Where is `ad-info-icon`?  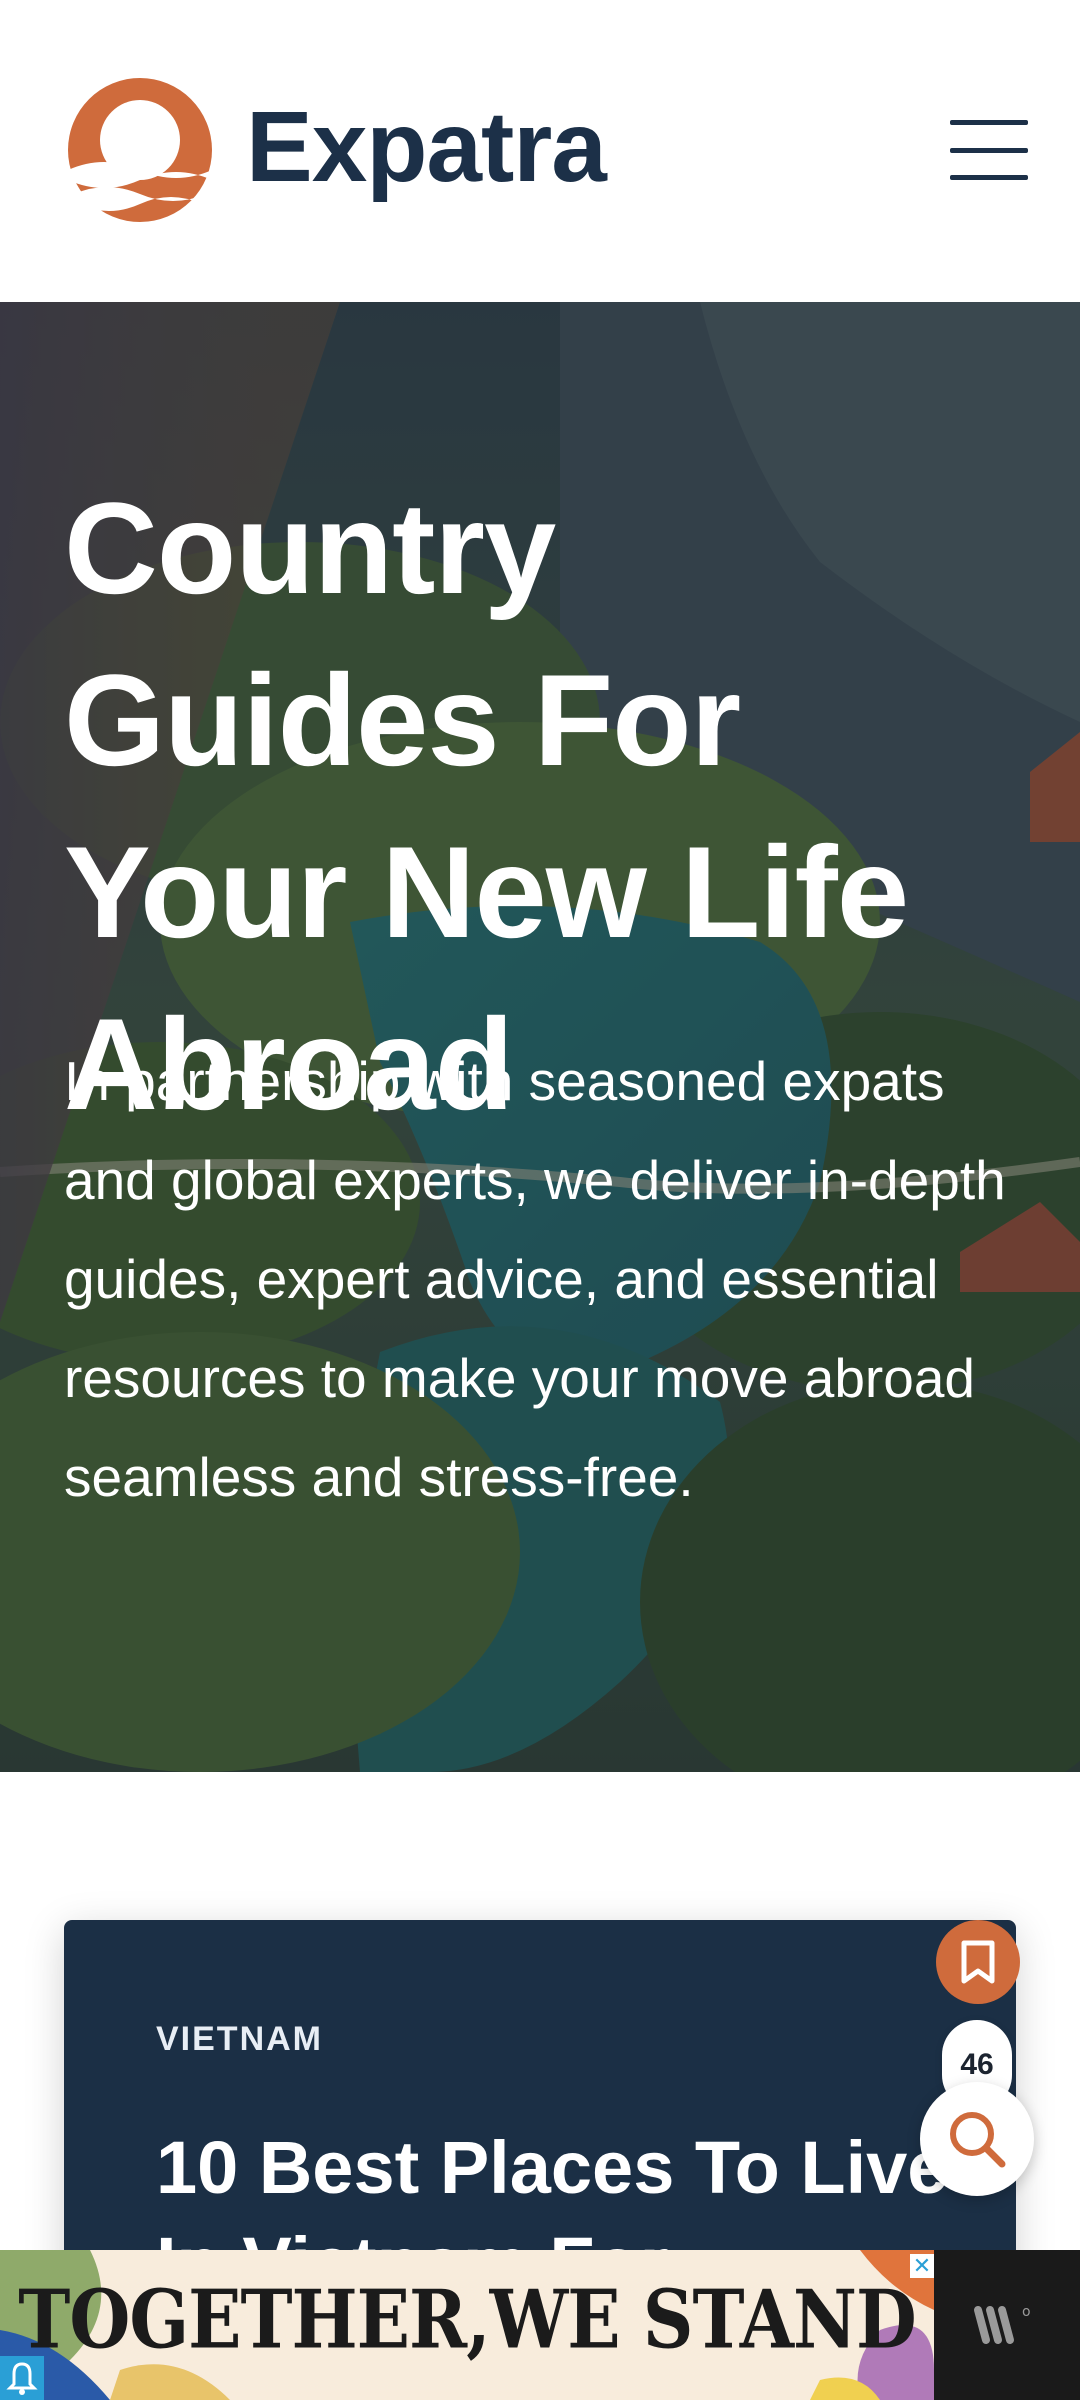
ad-info-icon is located at coordinates (22, 2378).